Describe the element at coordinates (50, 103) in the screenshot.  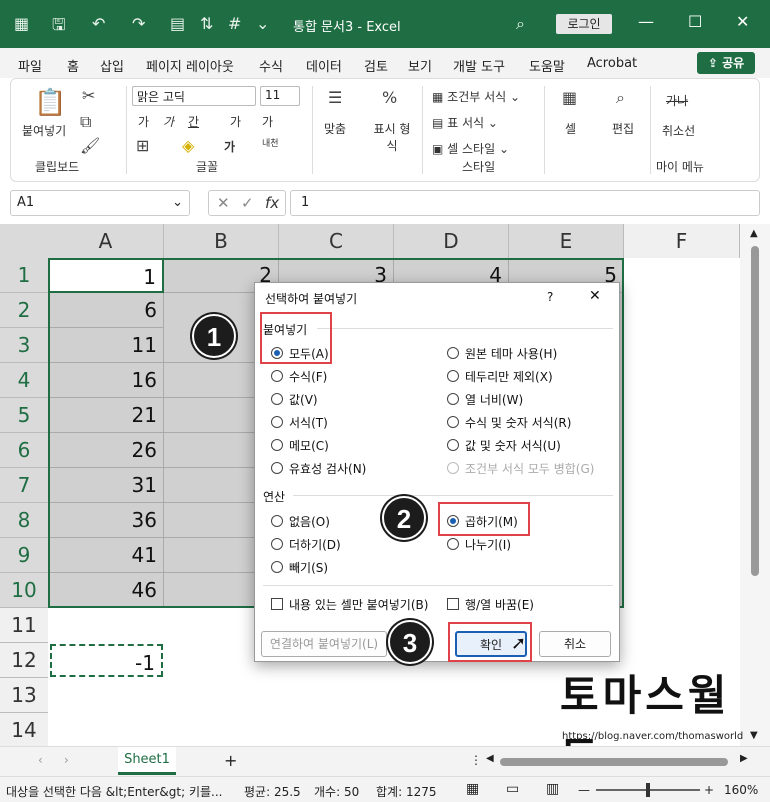
I see `paste-icon: 📋` at that location.